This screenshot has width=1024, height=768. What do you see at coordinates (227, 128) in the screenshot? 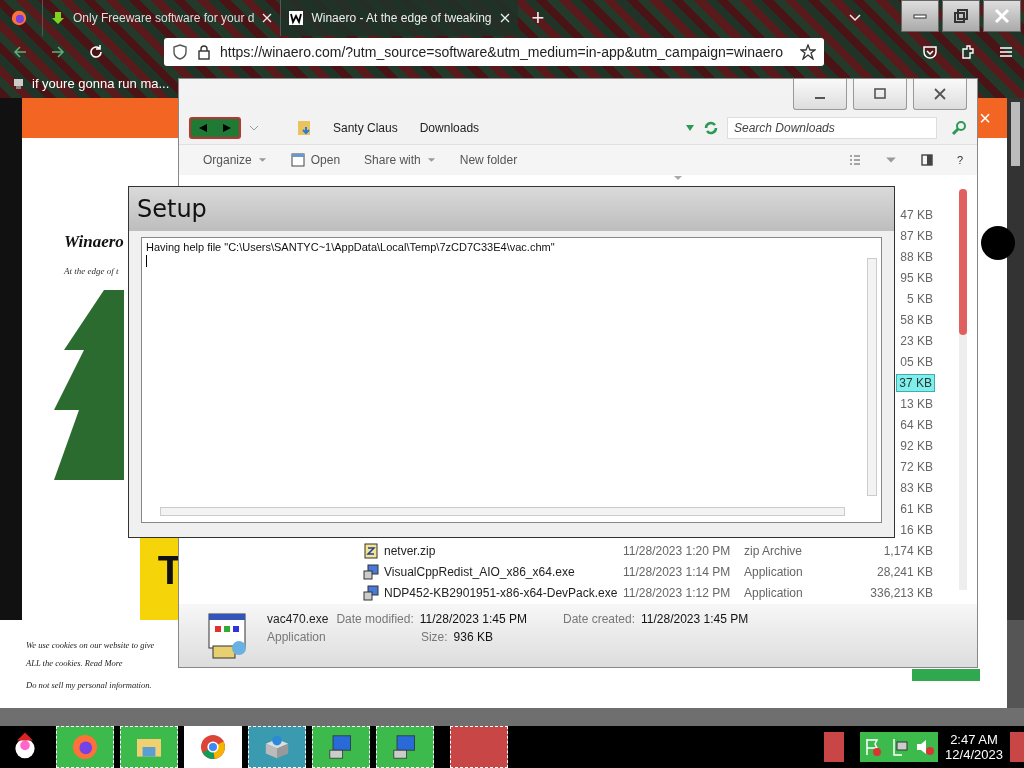
I see `forward-button` at bounding box center [227, 128].